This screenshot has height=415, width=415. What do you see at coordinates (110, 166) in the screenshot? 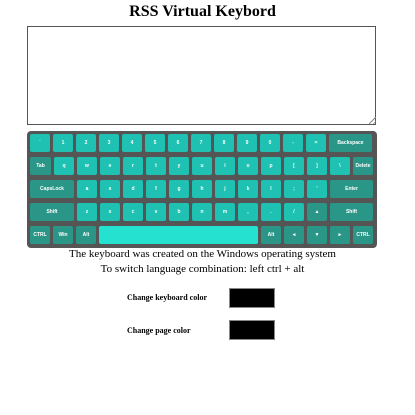
I see `key-e: e` at bounding box center [110, 166].